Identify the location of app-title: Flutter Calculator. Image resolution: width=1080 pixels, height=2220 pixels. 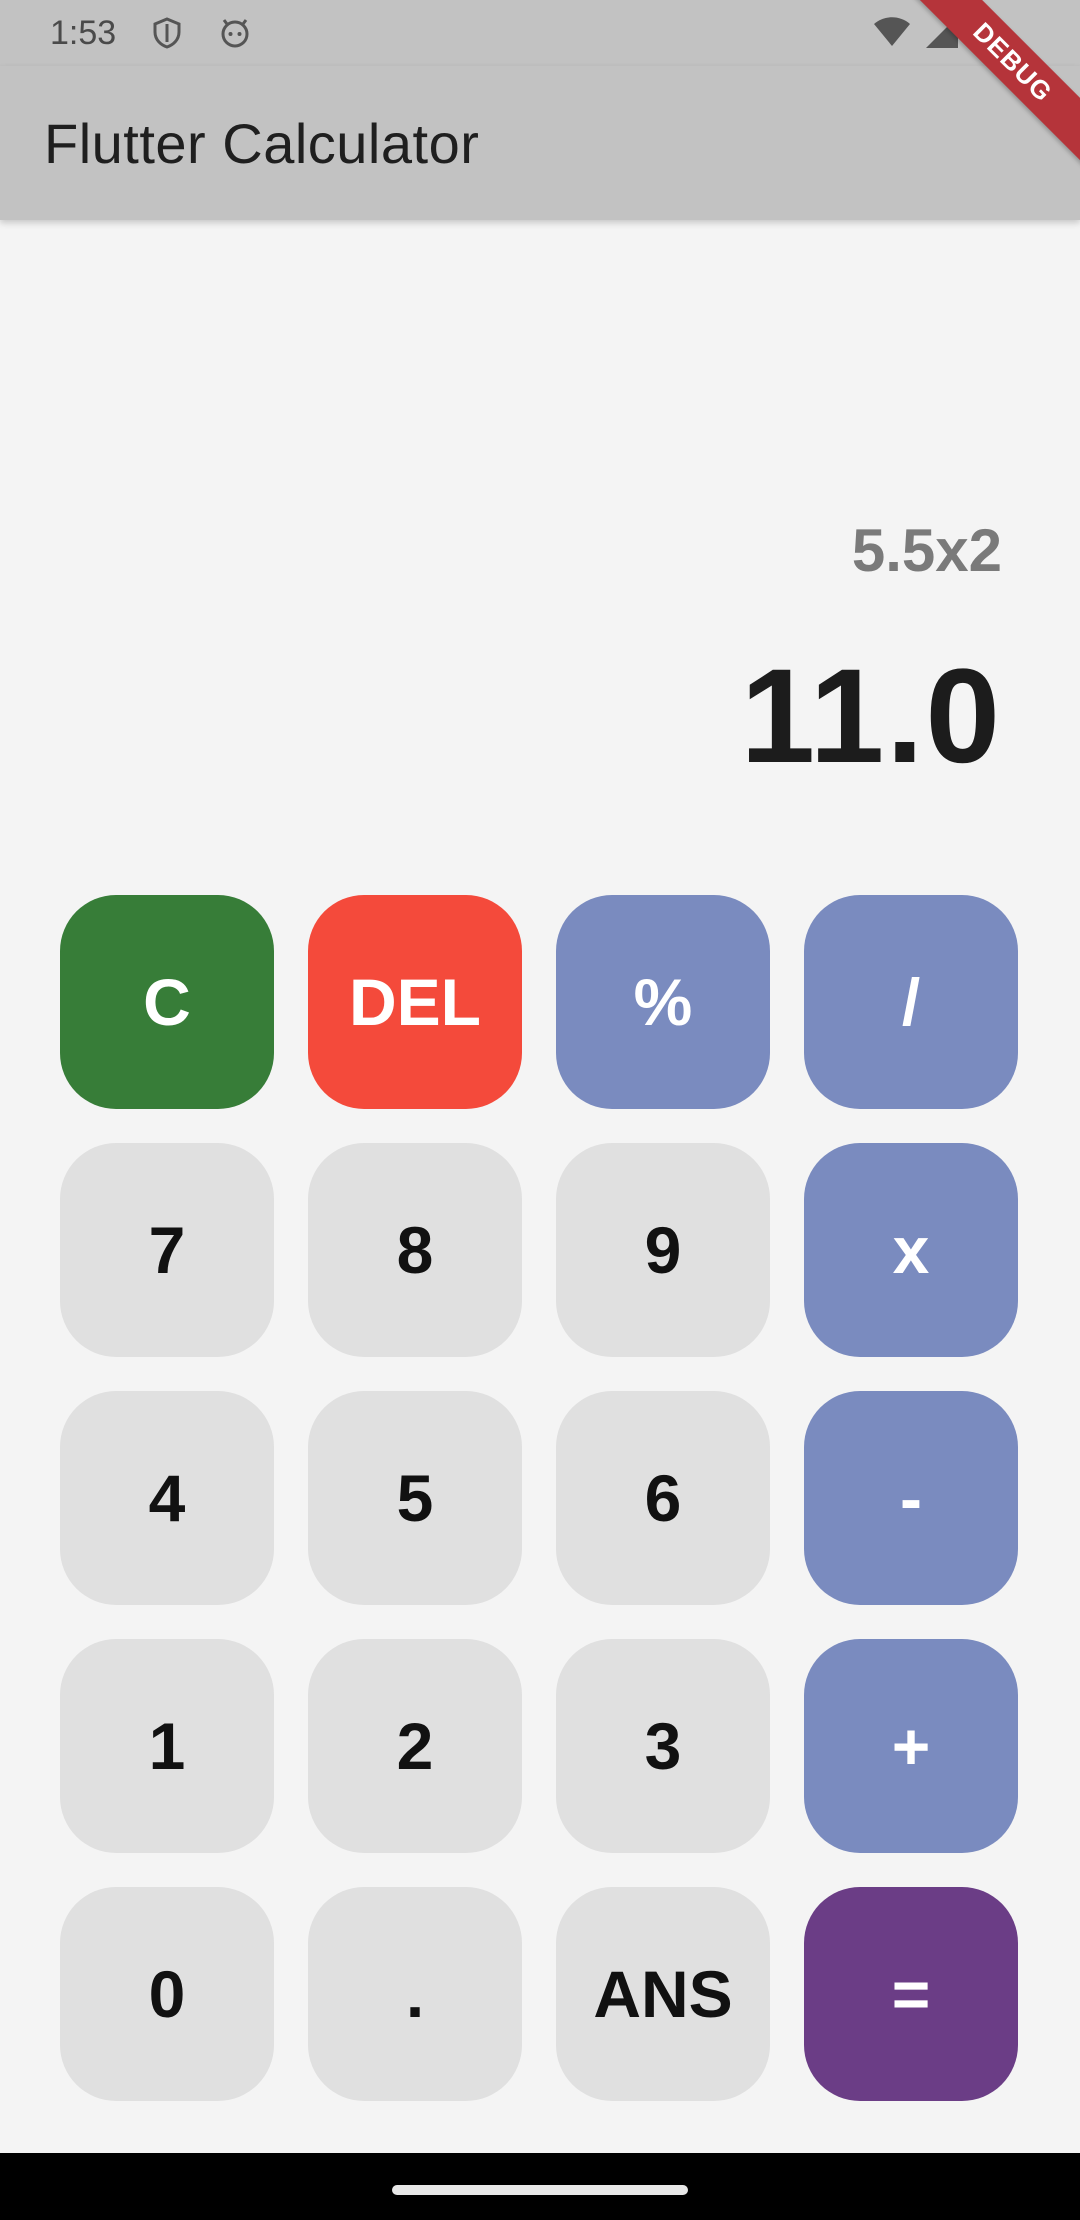
(262, 143).